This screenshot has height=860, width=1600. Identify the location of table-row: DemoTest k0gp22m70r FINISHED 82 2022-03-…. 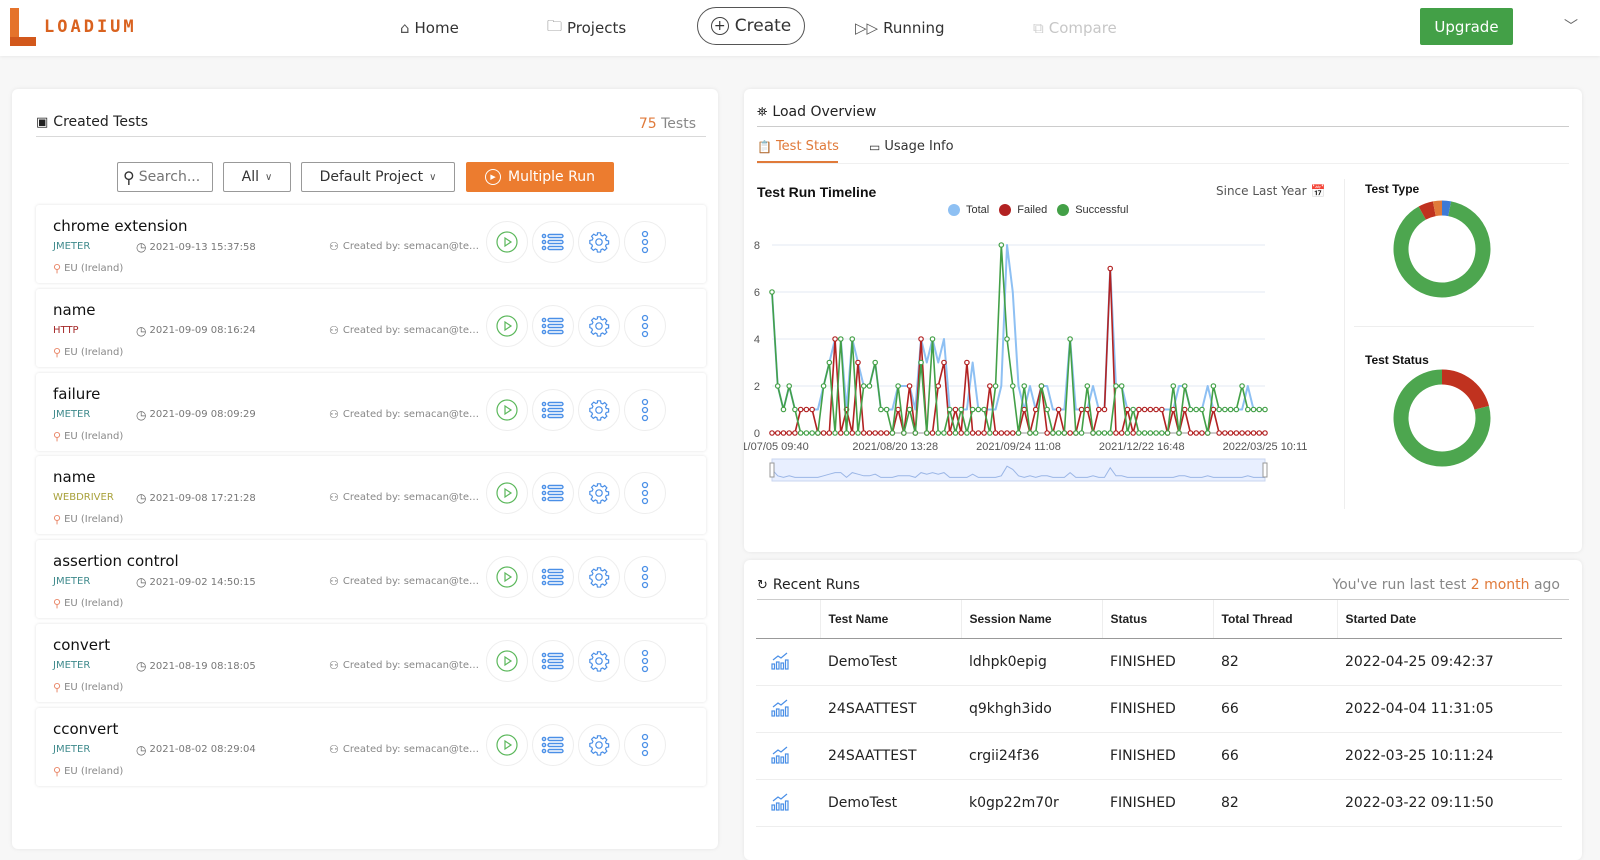
(1159, 803).